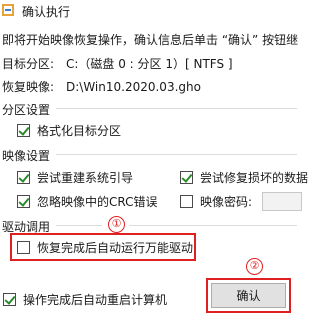  Describe the element at coordinates (85, 178) in the screenshot. I see `rebuild-boot-label: 尝试重建系统引导` at that location.